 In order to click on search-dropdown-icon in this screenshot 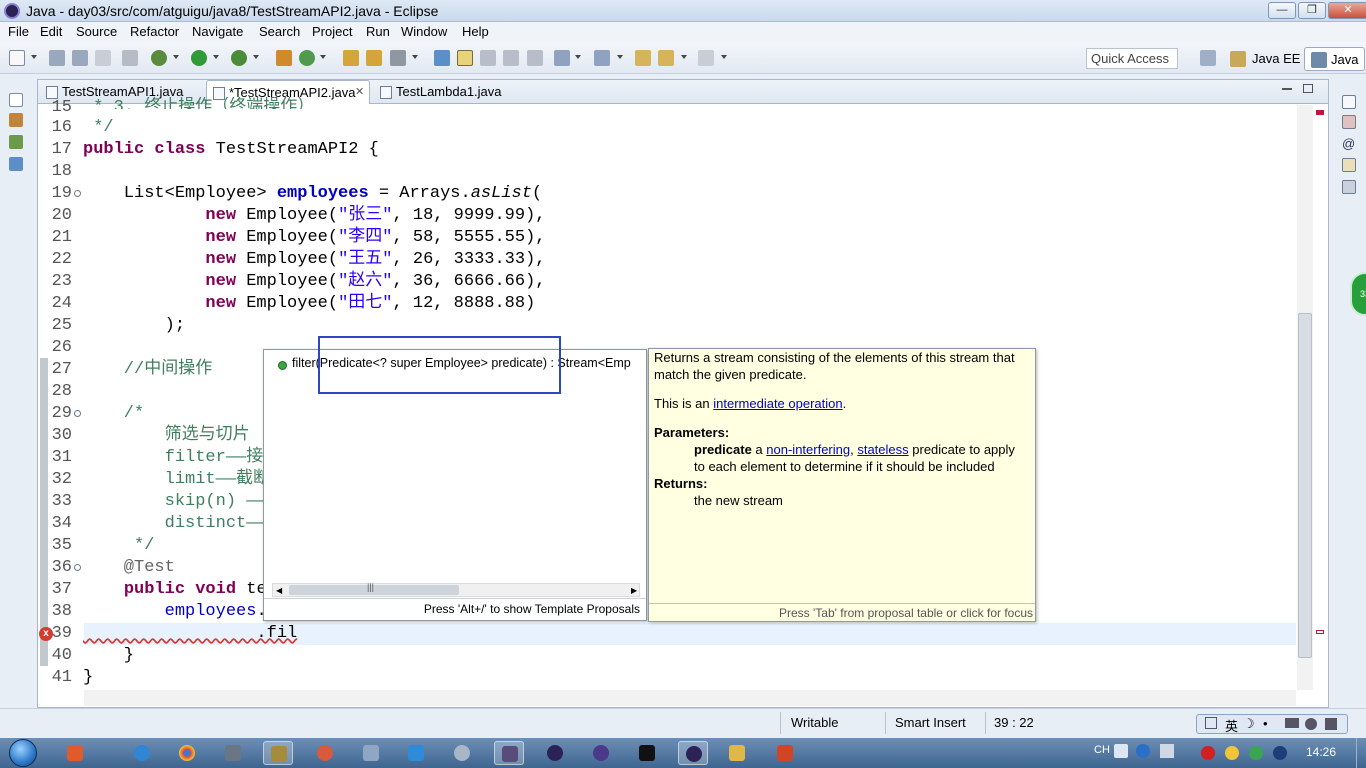, I will do `click(415, 57)`.